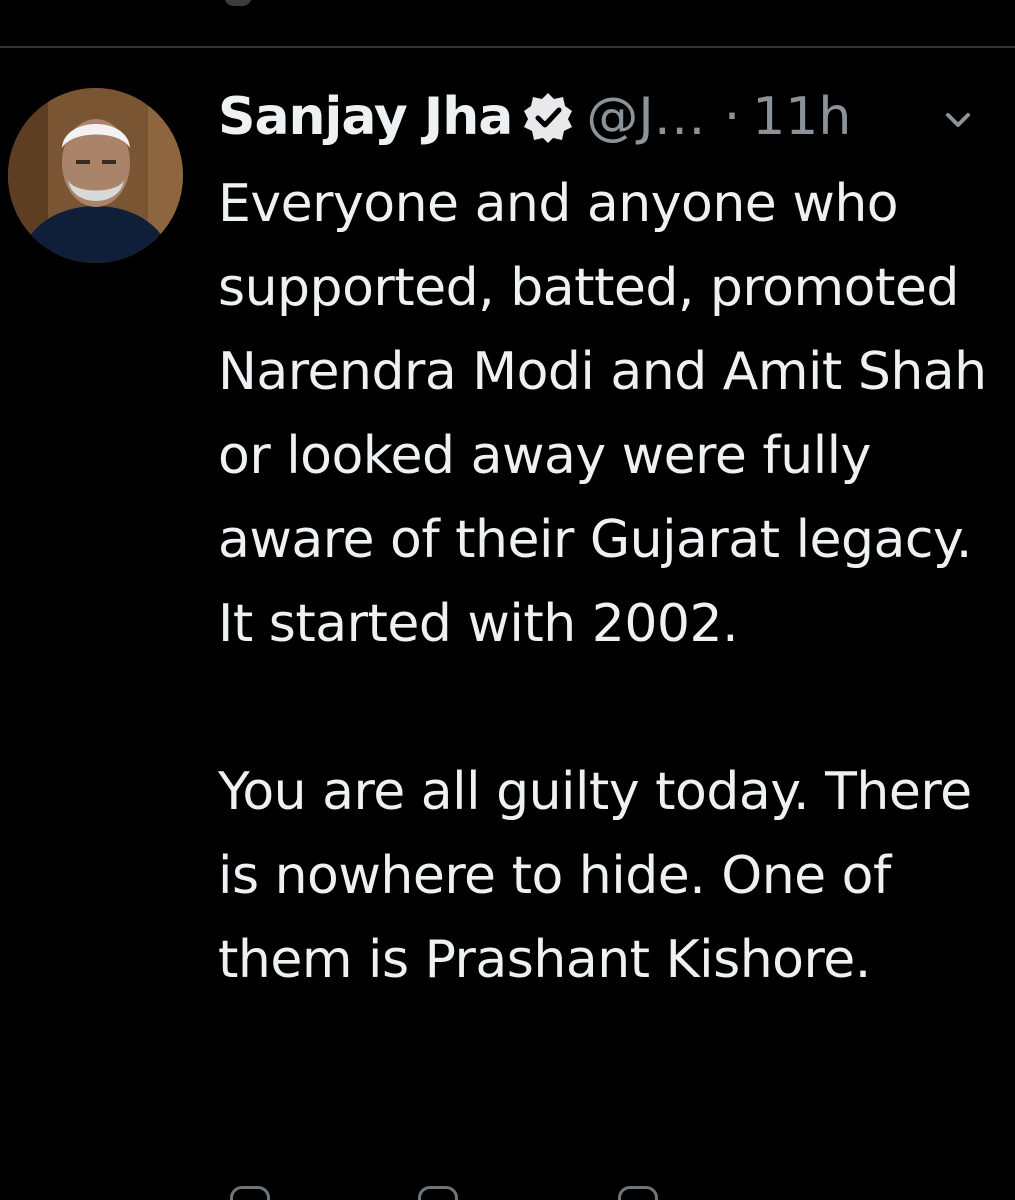  I want to click on chevron-down-icon, so click(958, 120).